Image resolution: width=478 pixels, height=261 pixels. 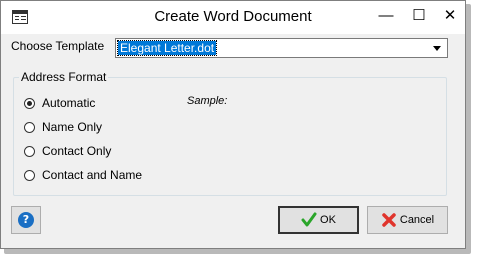 I want to click on dropdown-arrow-icon, so click(x=437, y=48).